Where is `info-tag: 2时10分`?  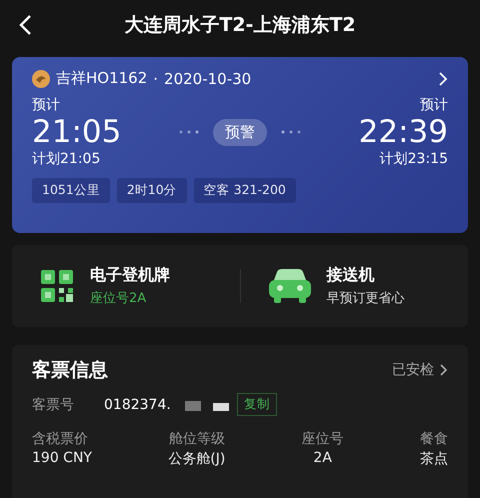 info-tag: 2时10分 is located at coordinates (151, 190).